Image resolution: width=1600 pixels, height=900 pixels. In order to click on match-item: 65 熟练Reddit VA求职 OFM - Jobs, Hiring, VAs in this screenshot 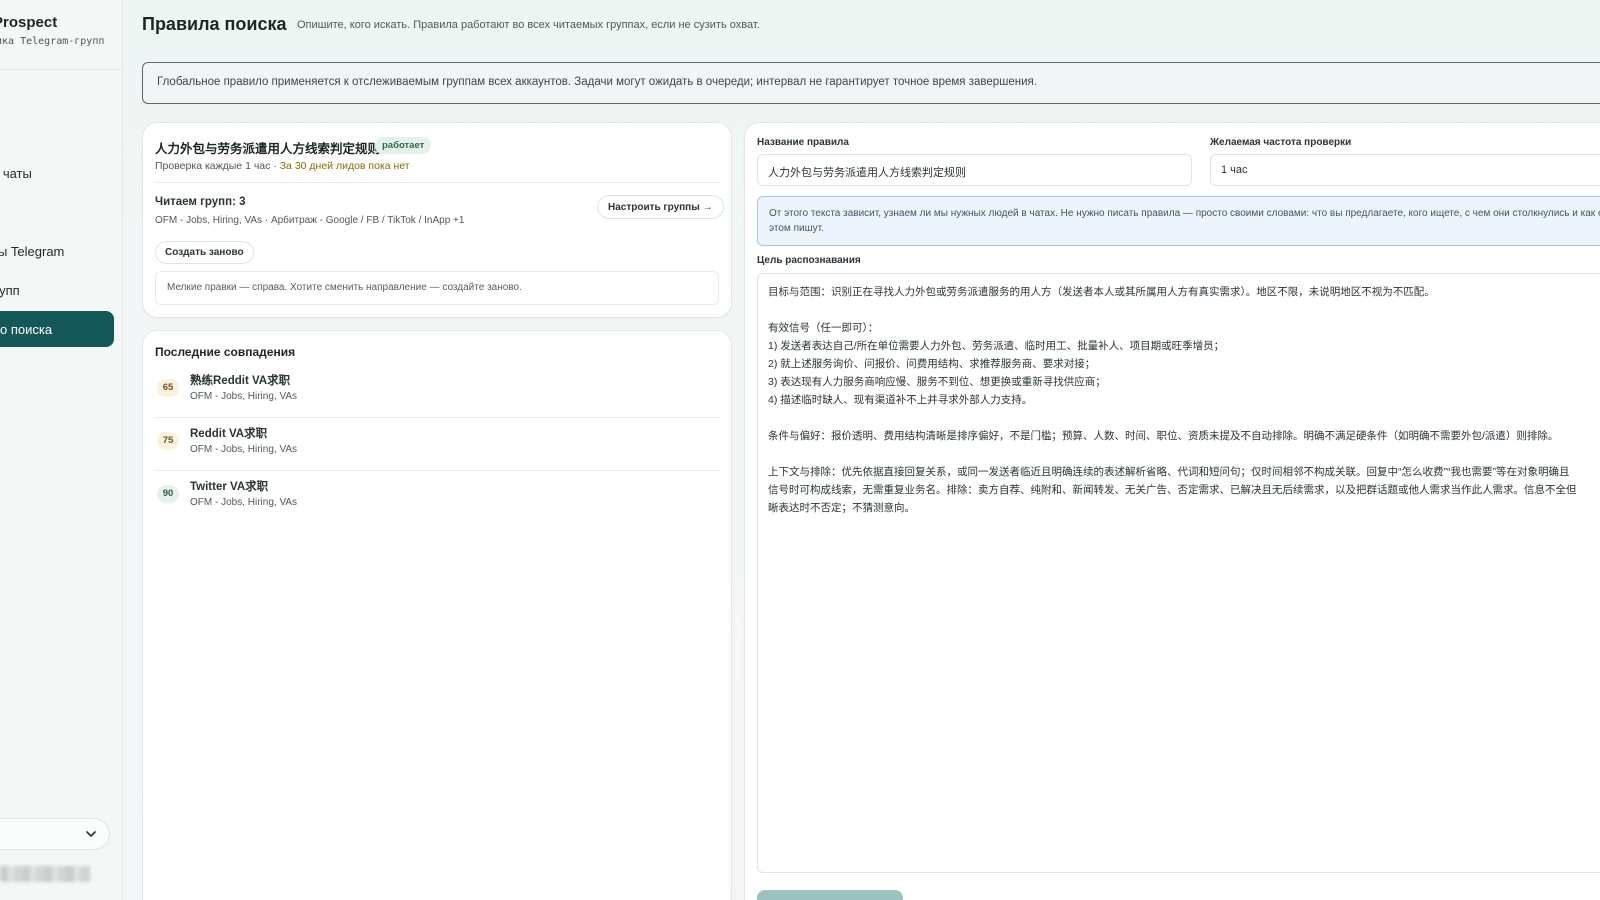, I will do `click(437, 392)`.